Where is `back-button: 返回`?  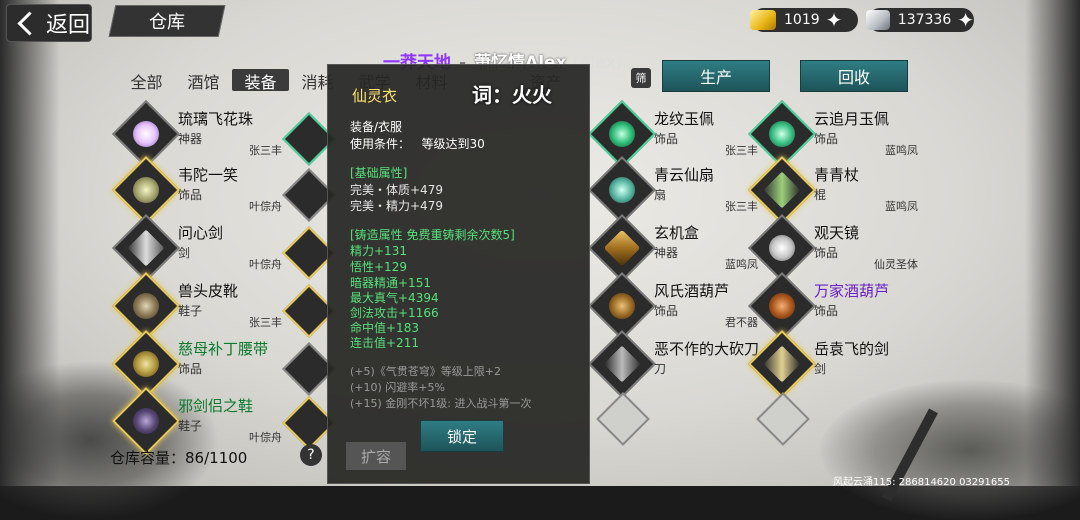 back-button: 返回 is located at coordinates (49, 23).